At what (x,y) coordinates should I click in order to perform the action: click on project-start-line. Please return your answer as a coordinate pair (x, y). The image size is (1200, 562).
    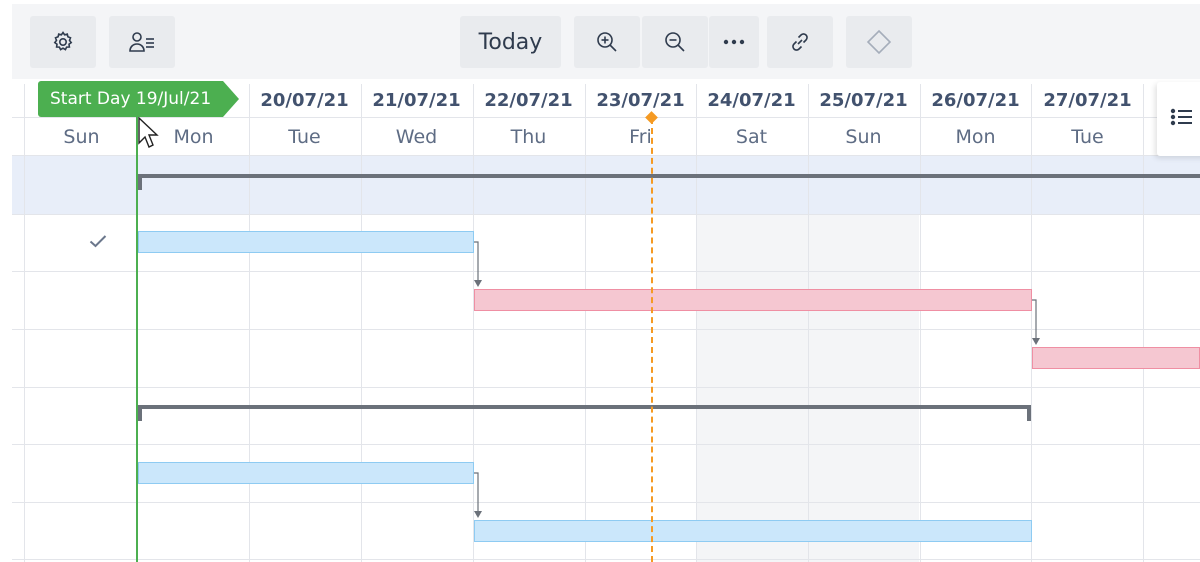
    Looking at the image, I should click on (137, 323).